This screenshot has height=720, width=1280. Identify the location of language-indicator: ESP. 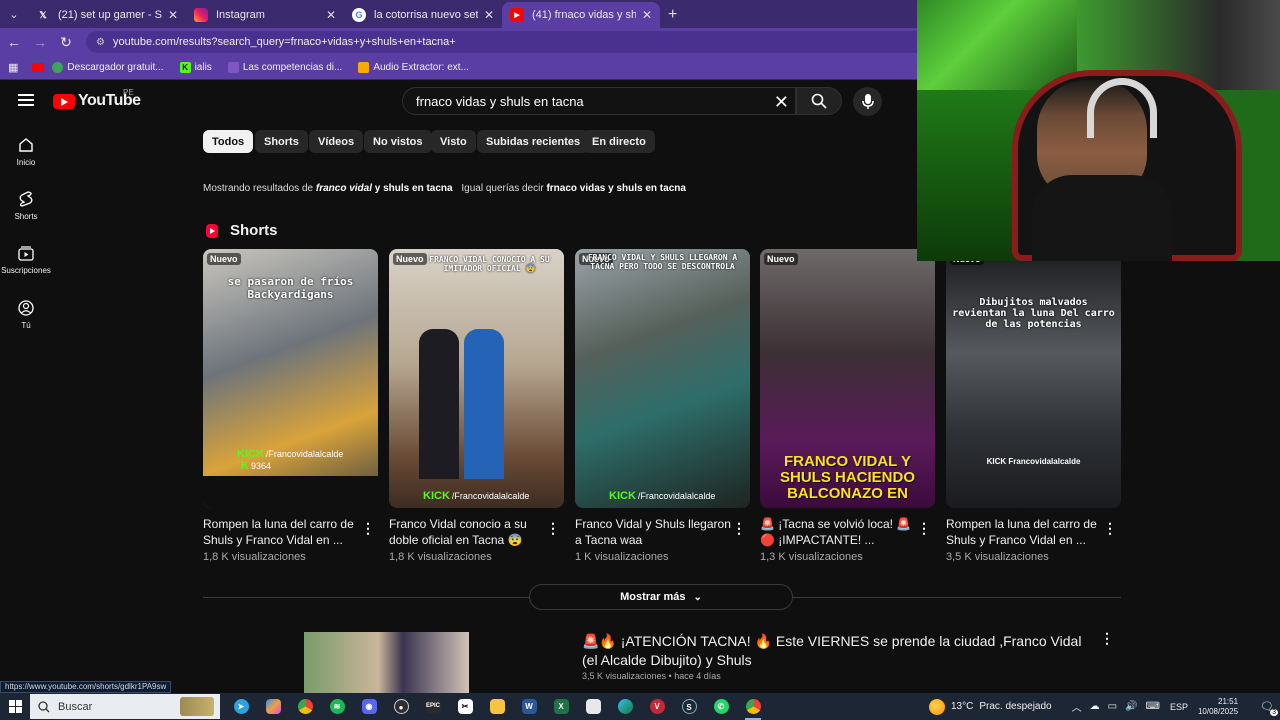
(1179, 707).